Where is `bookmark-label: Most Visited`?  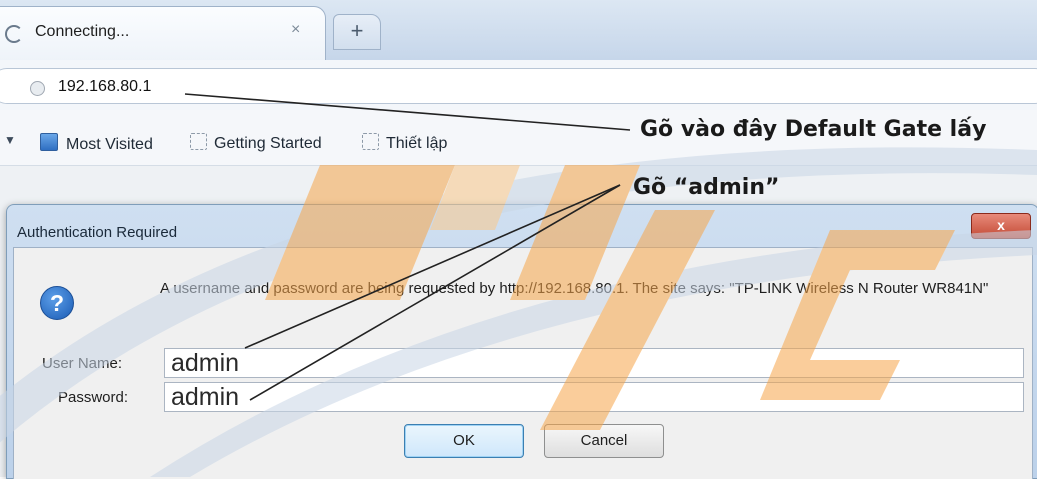 bookmark-label: Most Visited is located at coordinates (109, 144).